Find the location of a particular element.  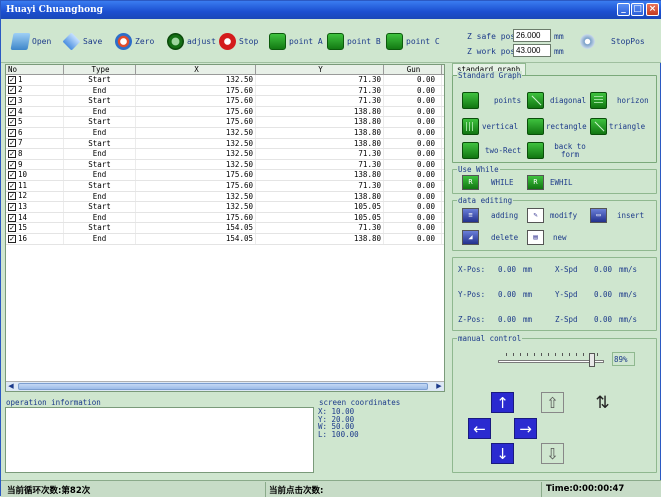

save-button: Save is located at coordinates (82, 41).